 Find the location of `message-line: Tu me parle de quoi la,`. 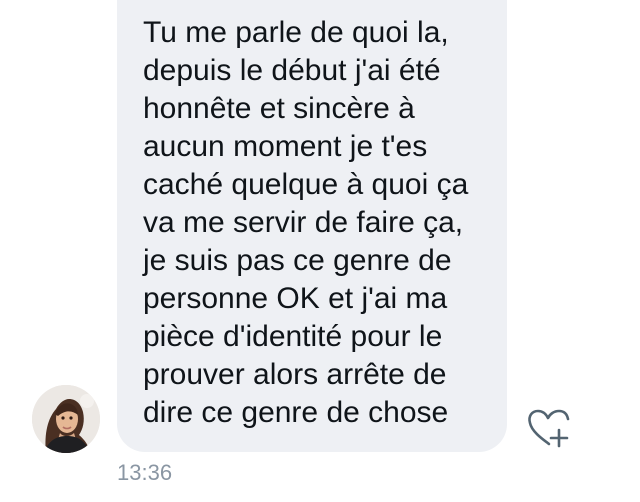

message-line: Tu me parle de quoi la, is located at coordinates (296, 32).